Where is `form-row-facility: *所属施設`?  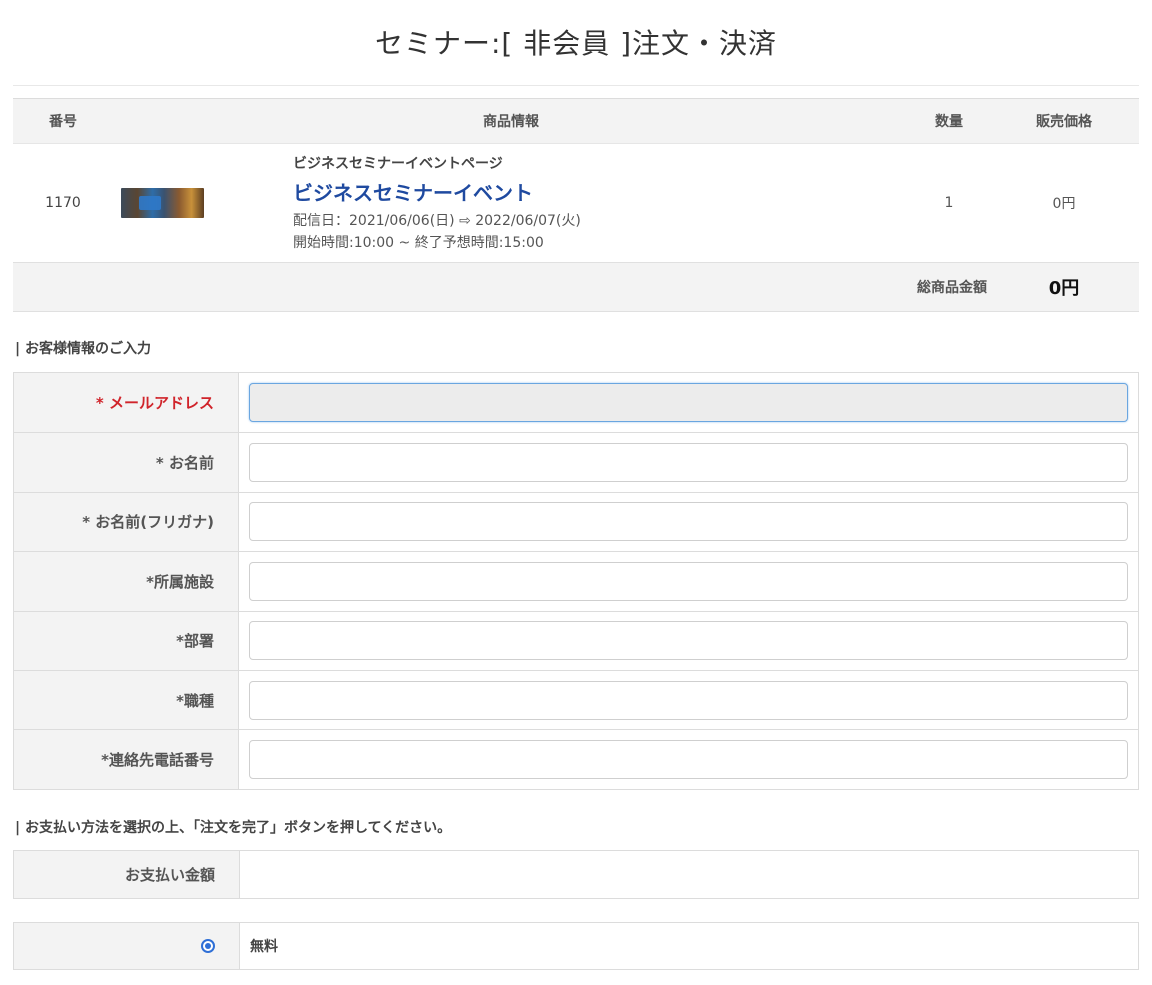
form-row-facility: *所属施設 is located at coordinates (576, 581).